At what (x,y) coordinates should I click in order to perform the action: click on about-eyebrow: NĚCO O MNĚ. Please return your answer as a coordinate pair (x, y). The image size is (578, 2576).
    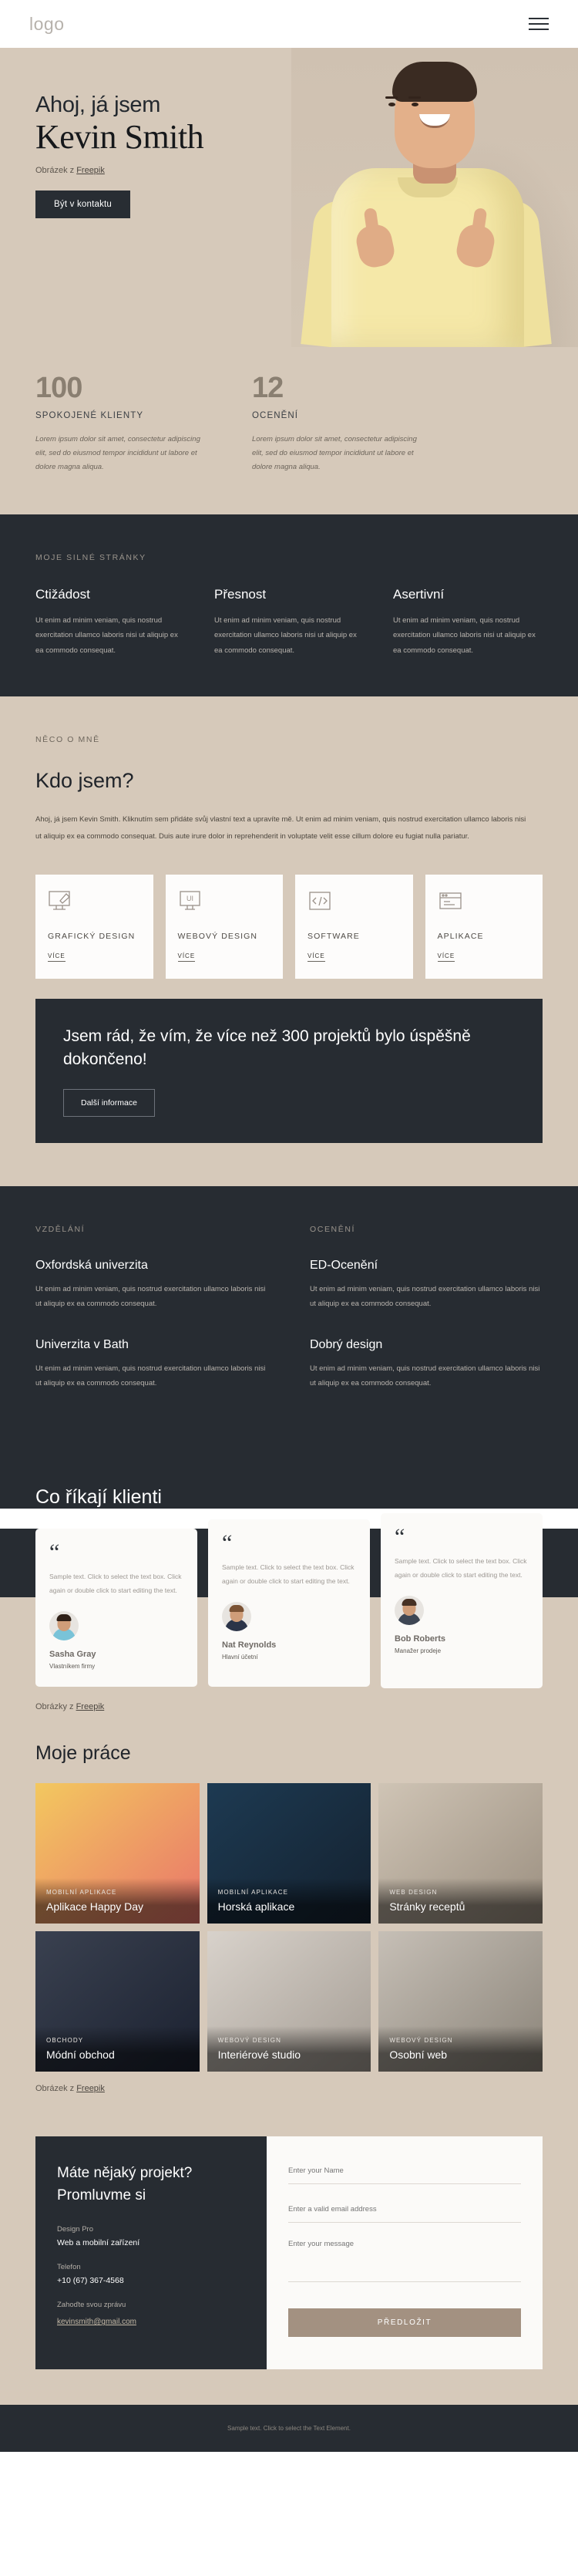
    Looking at the image, I should click on (67, 740).